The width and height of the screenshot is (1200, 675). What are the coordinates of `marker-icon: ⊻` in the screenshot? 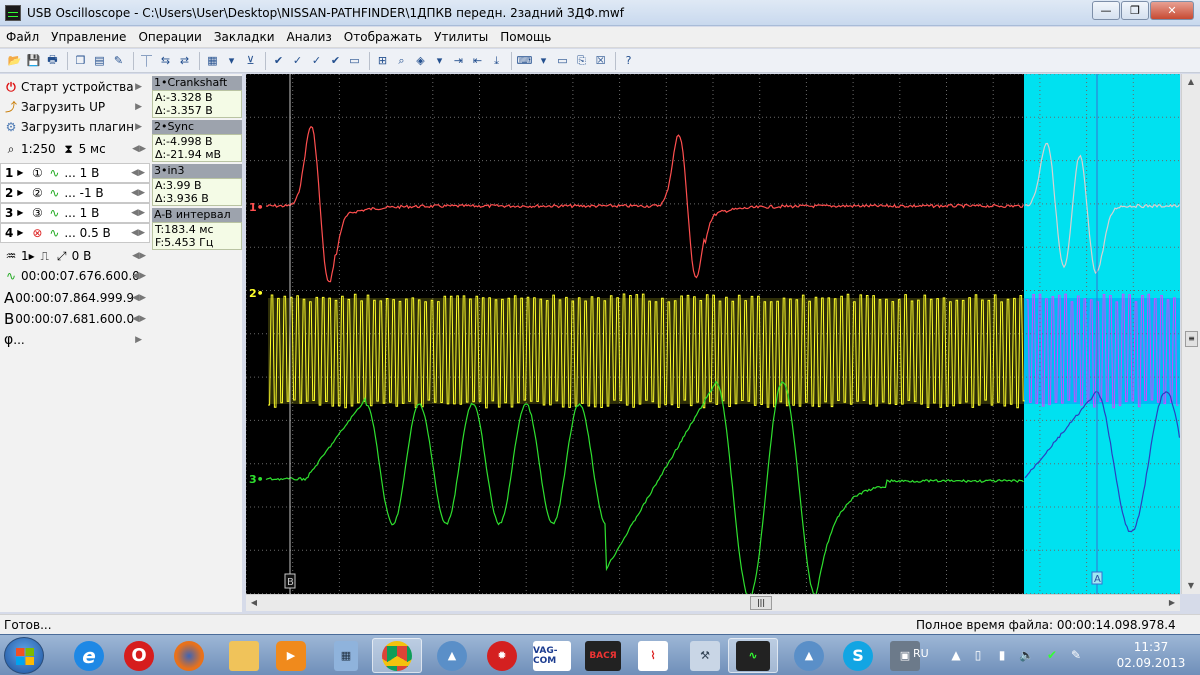 It's located at (250, 60).